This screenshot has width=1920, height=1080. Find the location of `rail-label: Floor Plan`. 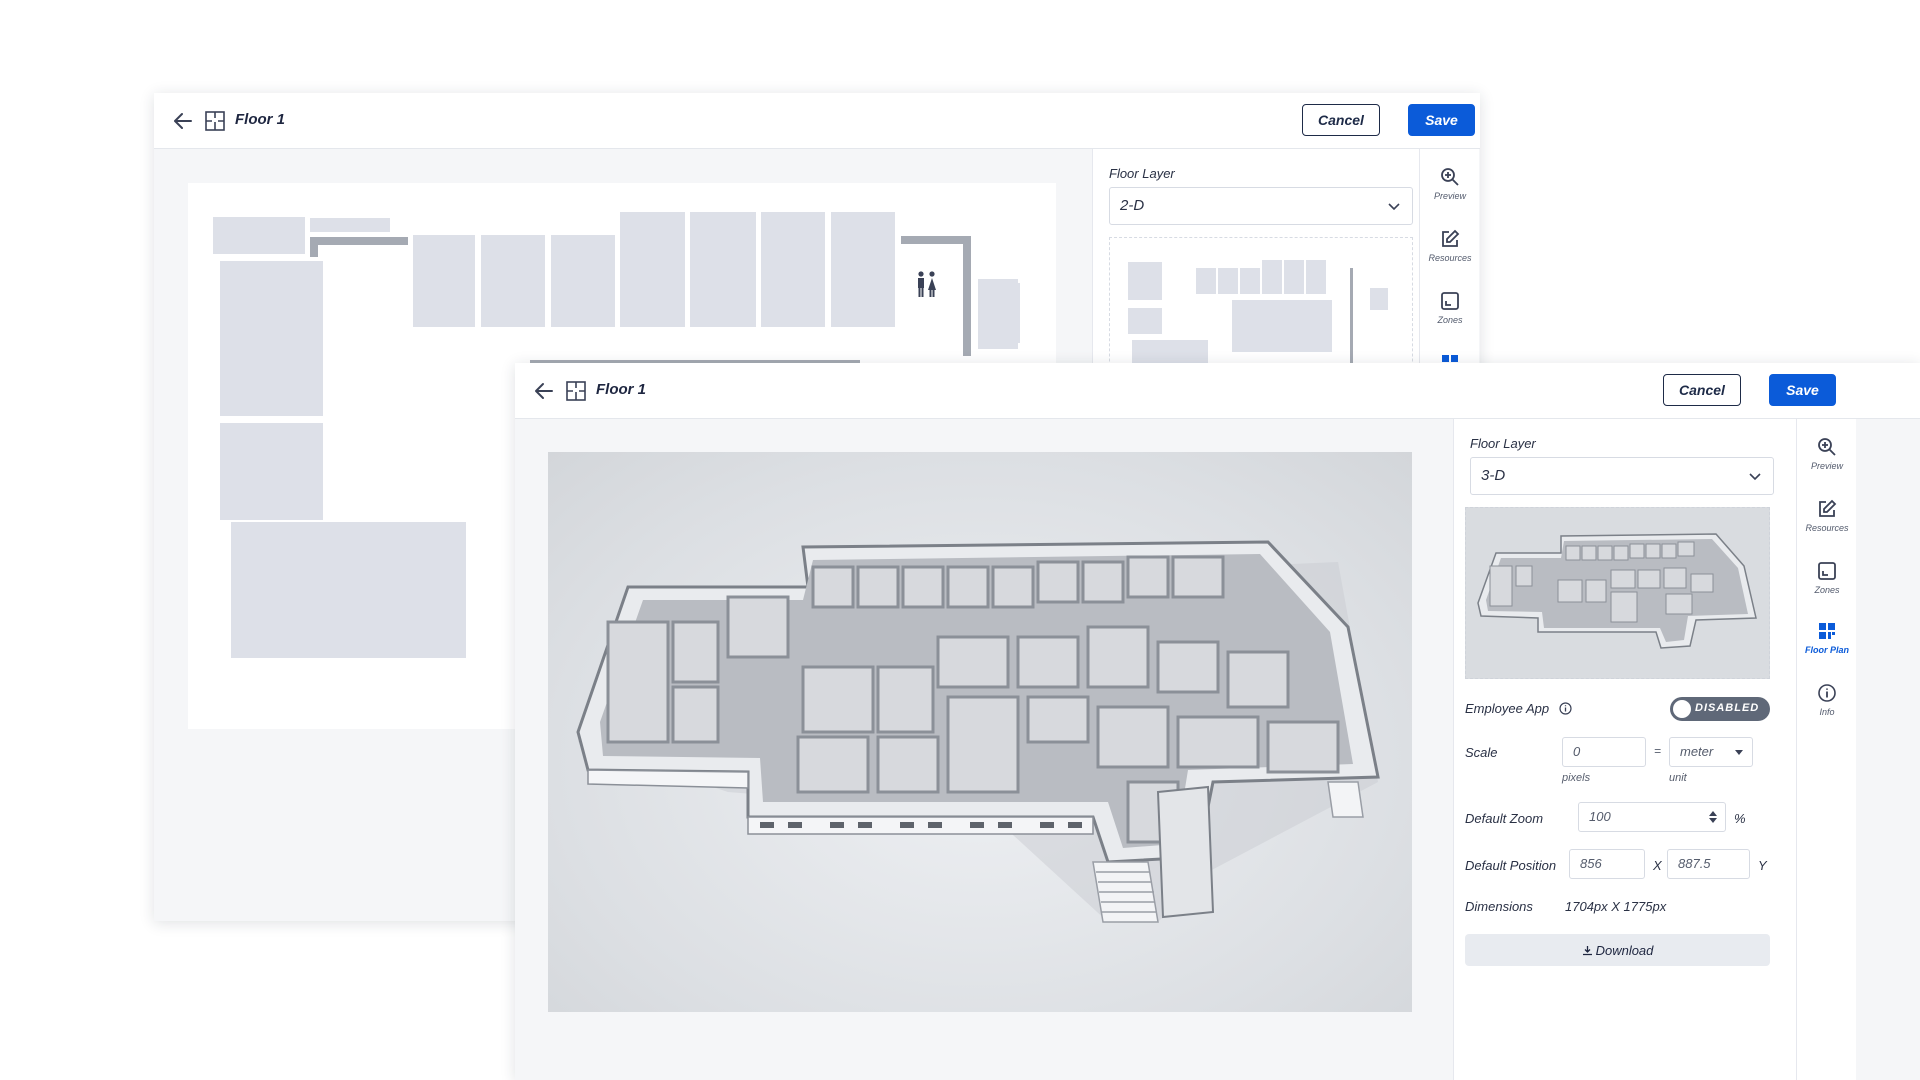

rail-label: Floor Plan is located at coordinates (1826, 650).